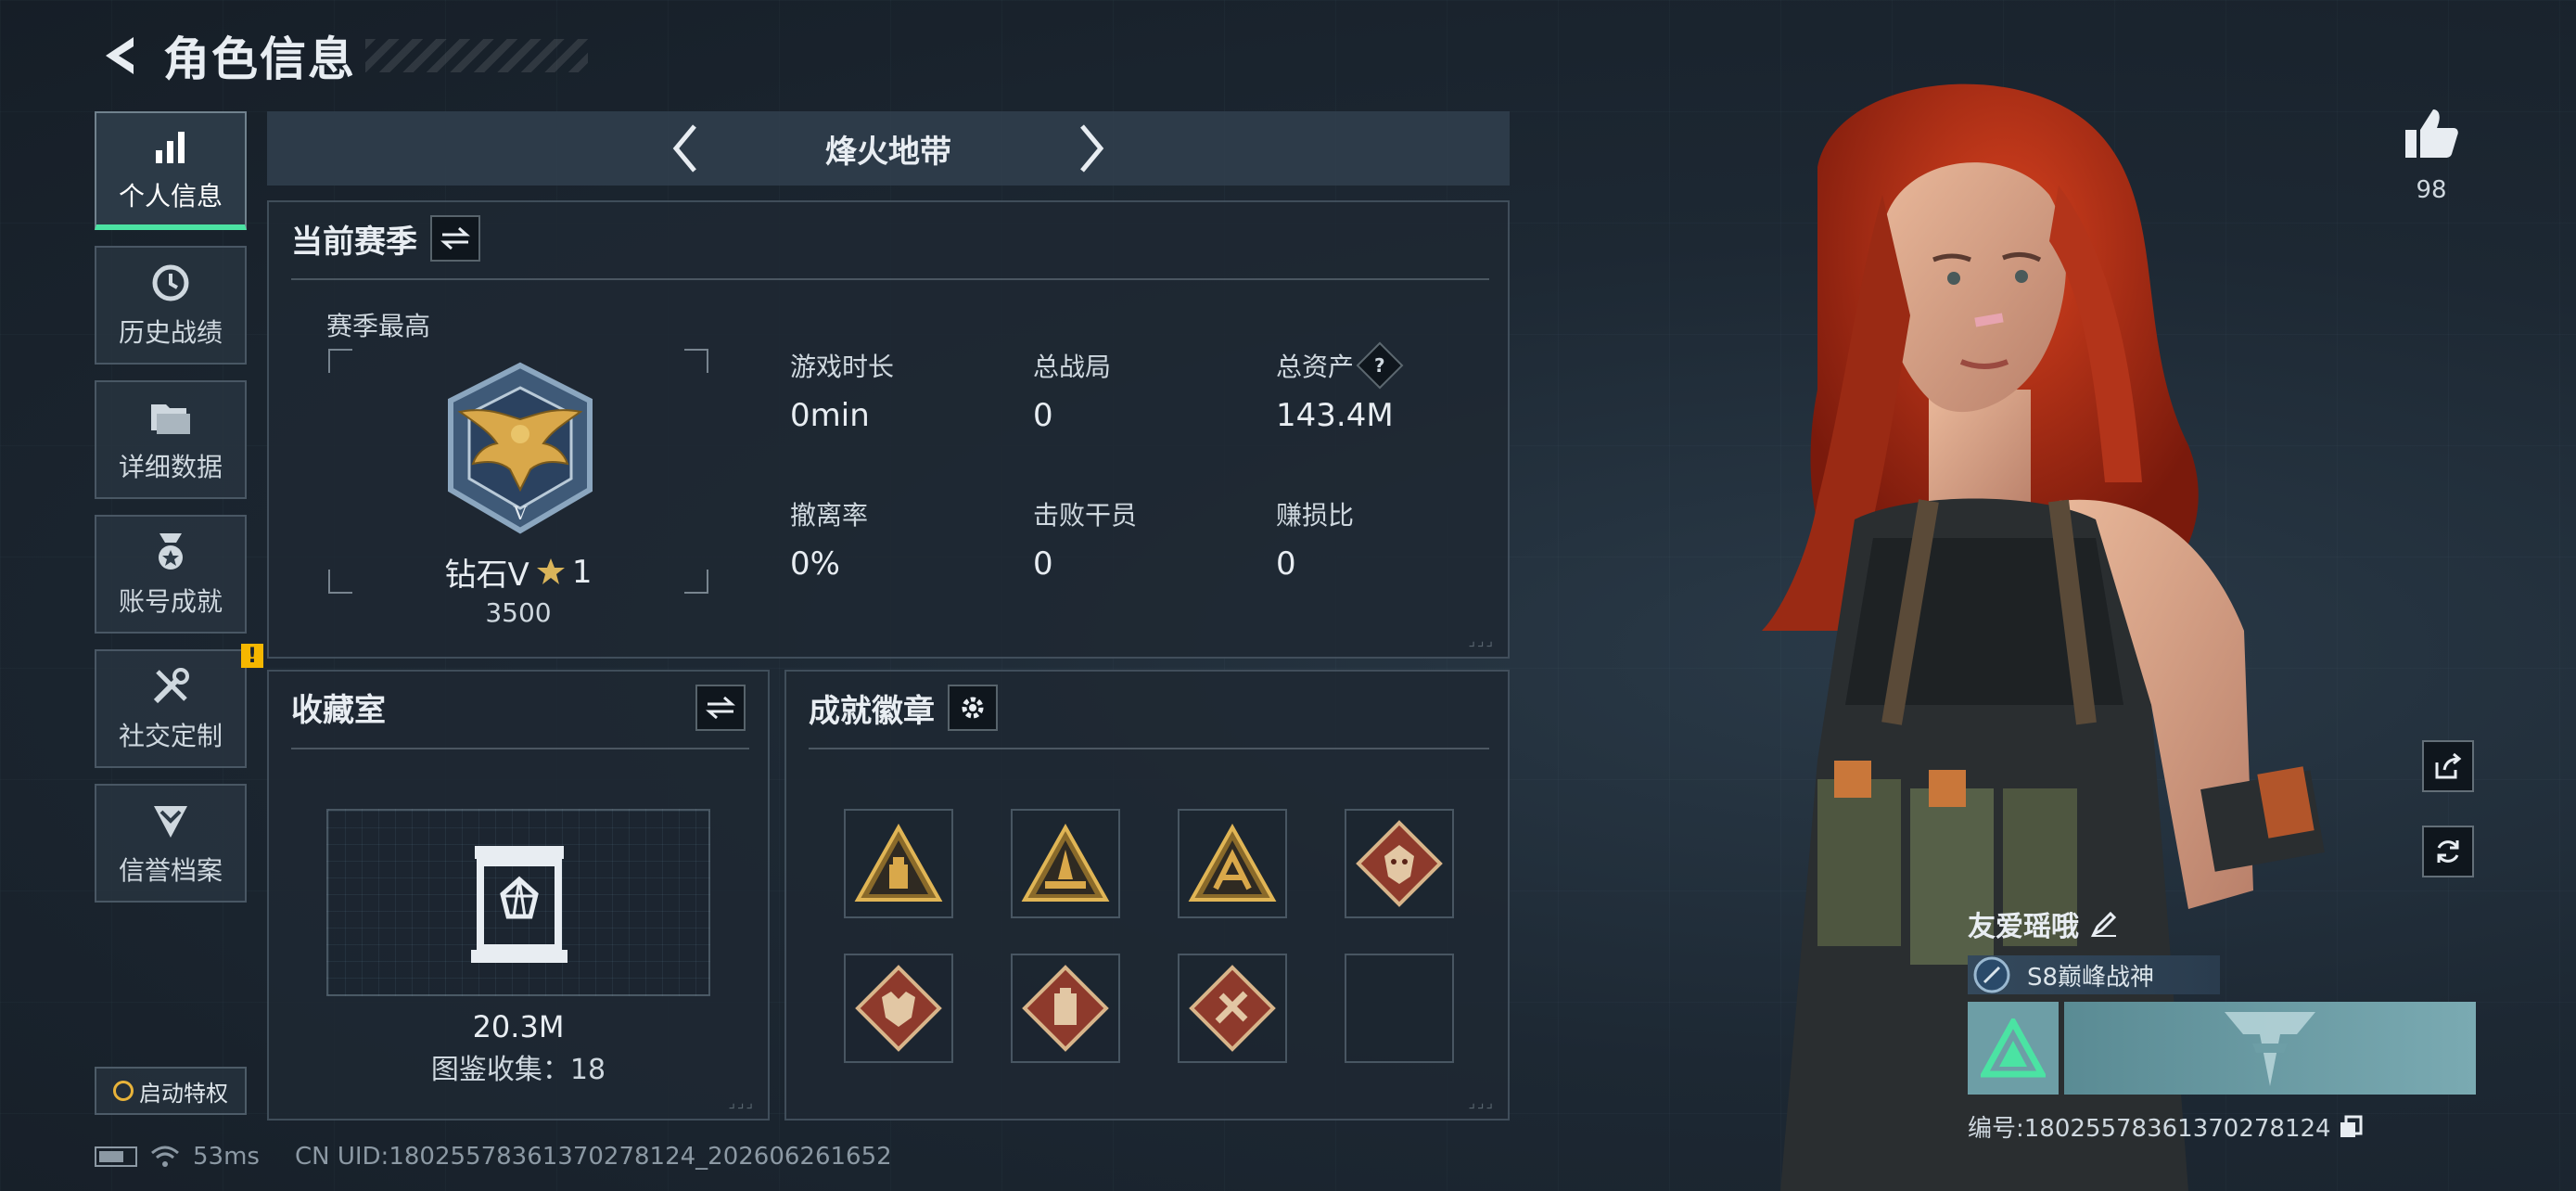  I want to click on share-icon, so click(2448, 765).